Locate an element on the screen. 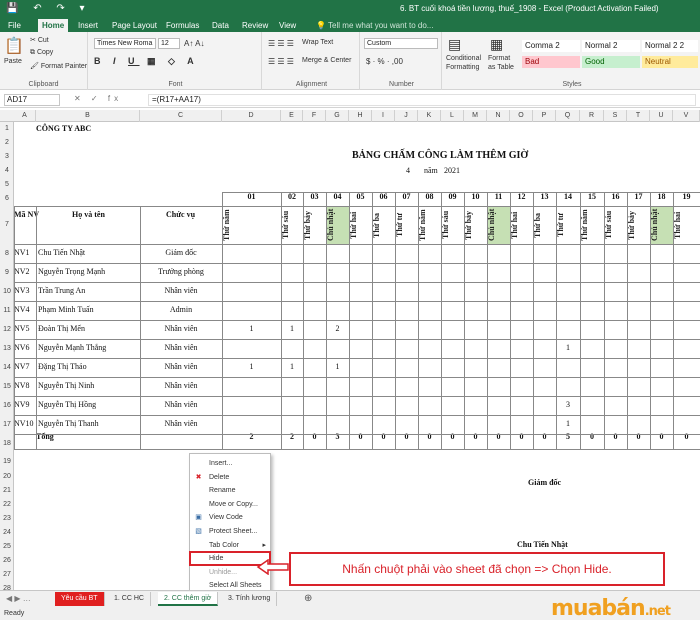 This screenshot has width=700, height=621. format-as-table-icon: ▦ is located at coordinates (496, 44).